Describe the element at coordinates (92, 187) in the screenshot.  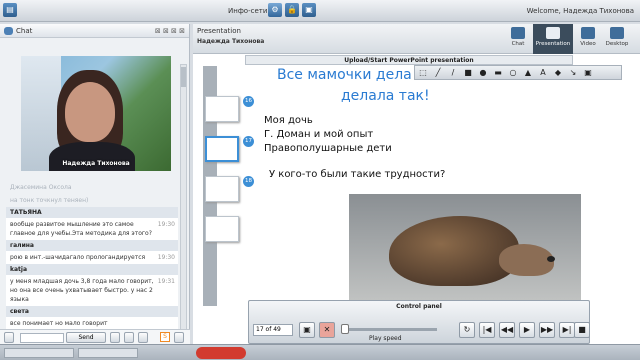
I see `chat-message-faded: Джасемина Оксола` at that location.